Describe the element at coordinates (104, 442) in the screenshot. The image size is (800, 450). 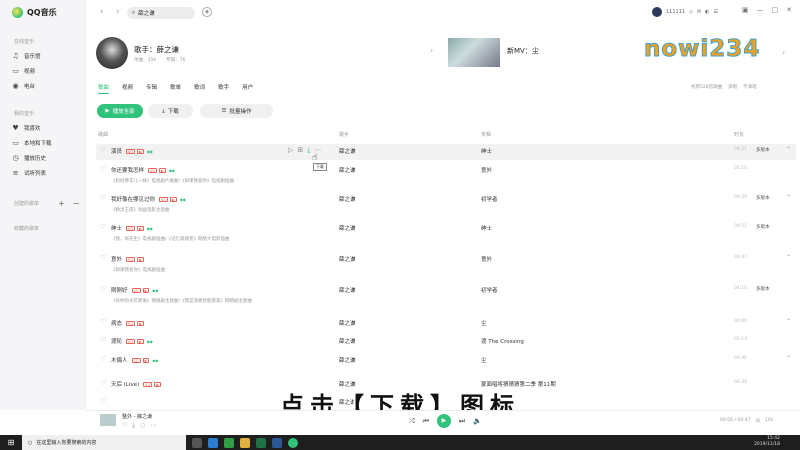
I see `taskbar-search-input: ○ 在这里输入你要搜索的内容` at that location.